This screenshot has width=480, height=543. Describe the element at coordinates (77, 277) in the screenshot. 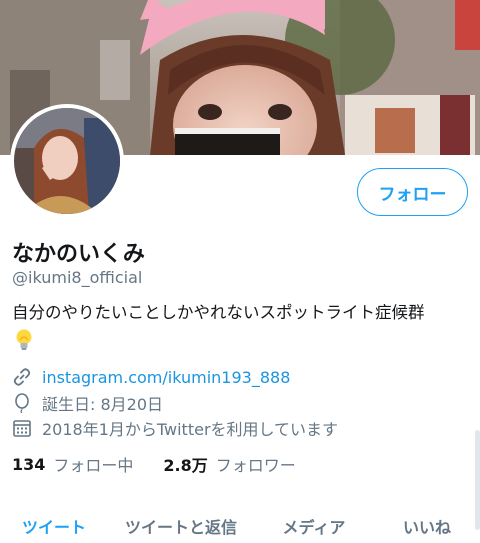

I see `user-handle: @ikumi8_official` at that location.